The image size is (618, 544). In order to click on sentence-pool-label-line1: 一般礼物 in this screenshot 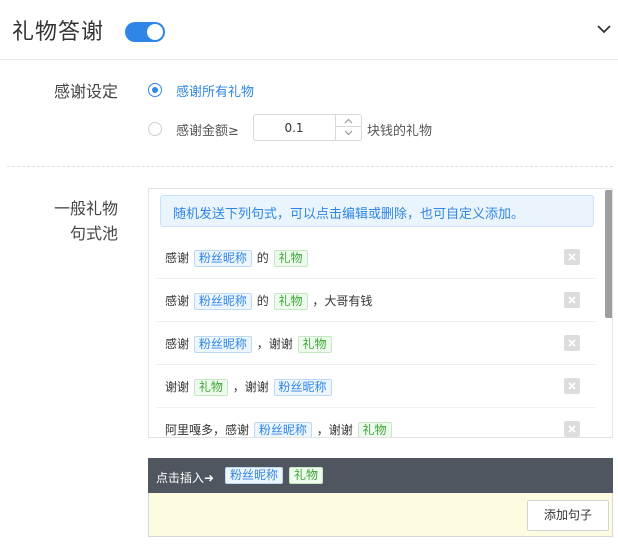, I will do `click(85, 208)`.